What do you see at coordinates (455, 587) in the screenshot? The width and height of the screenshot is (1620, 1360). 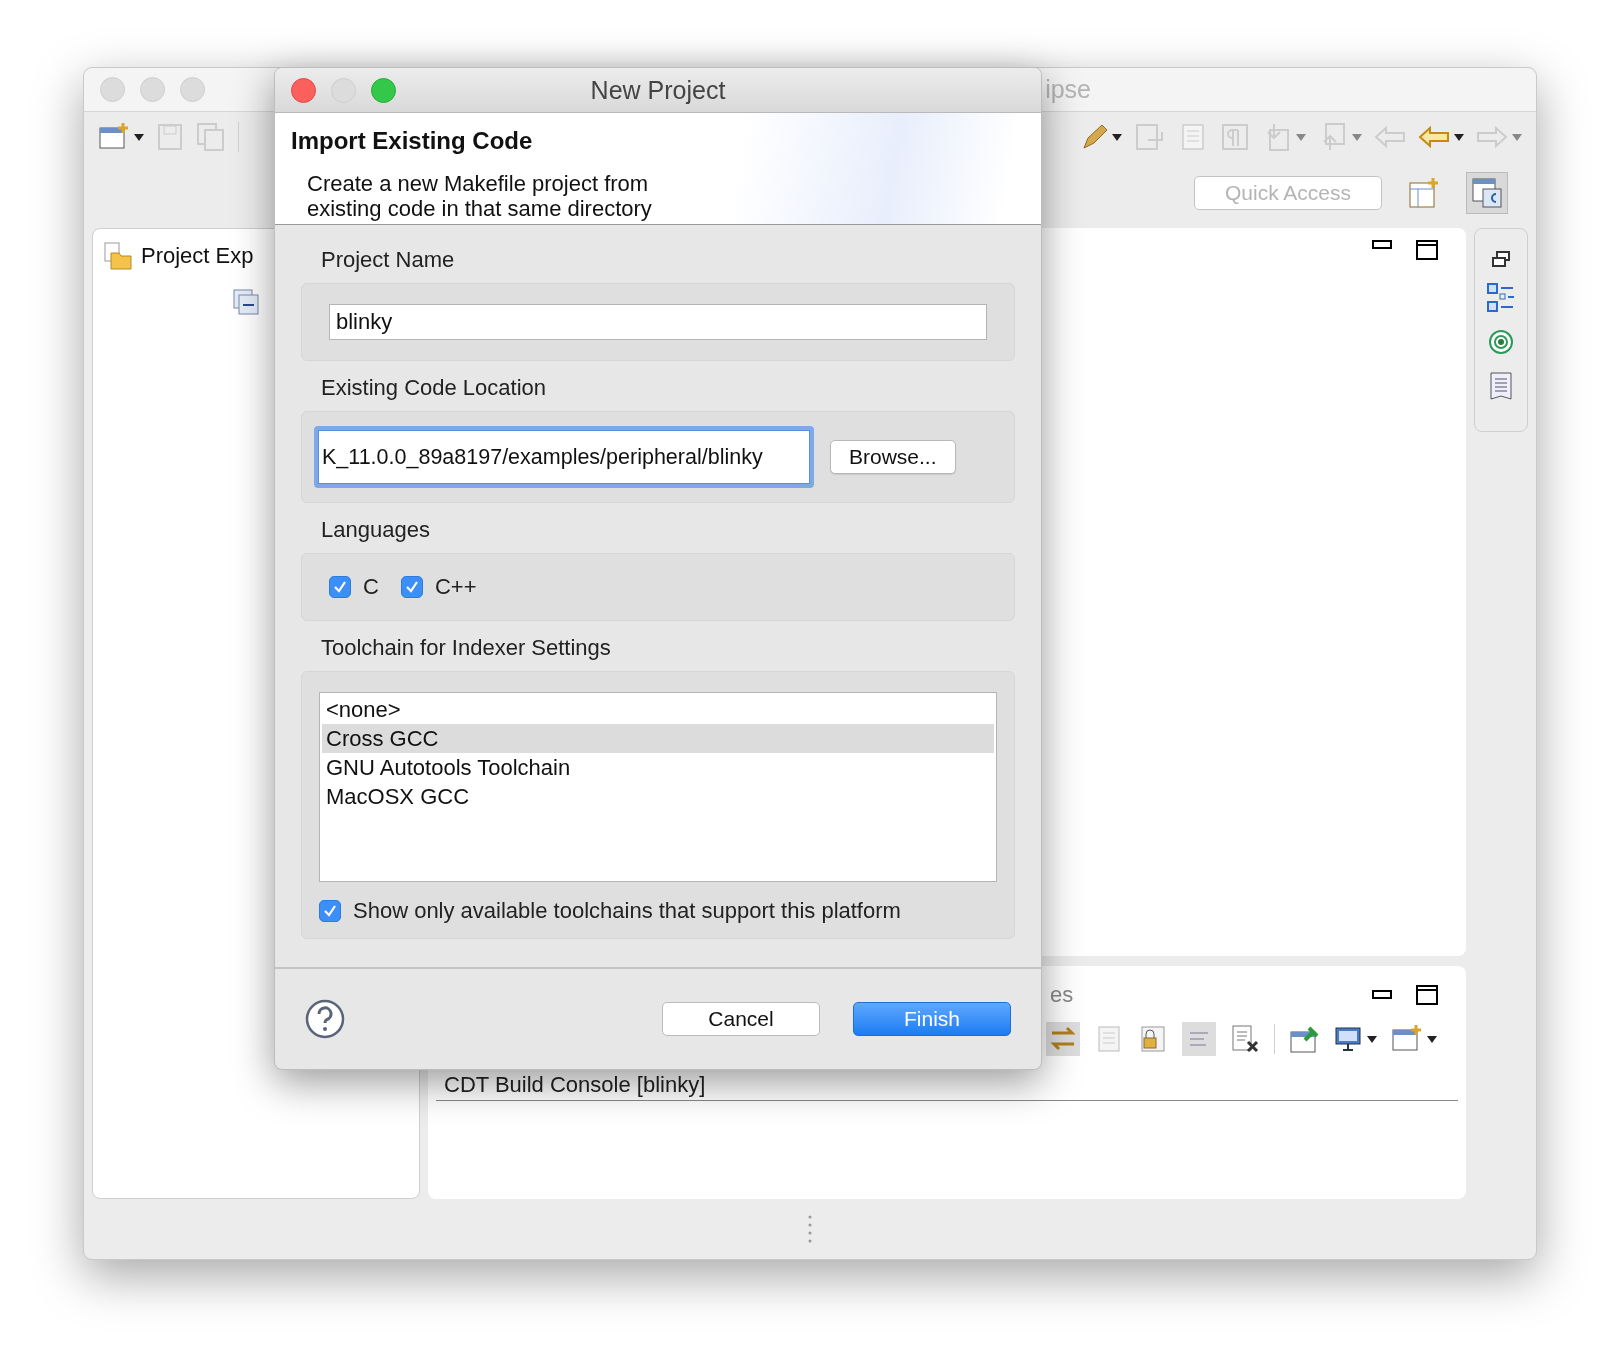 I see `checkbox-label: C++` at bounding box center [455, 587].